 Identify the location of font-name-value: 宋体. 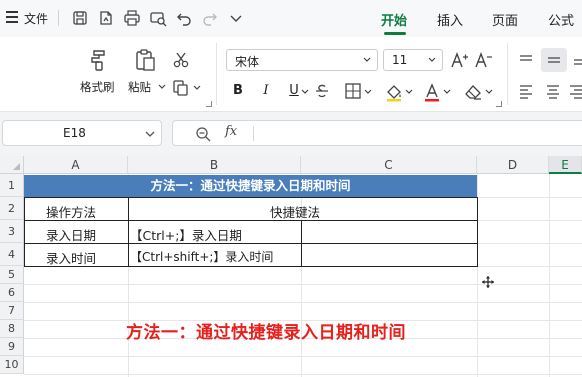
(247, 62).